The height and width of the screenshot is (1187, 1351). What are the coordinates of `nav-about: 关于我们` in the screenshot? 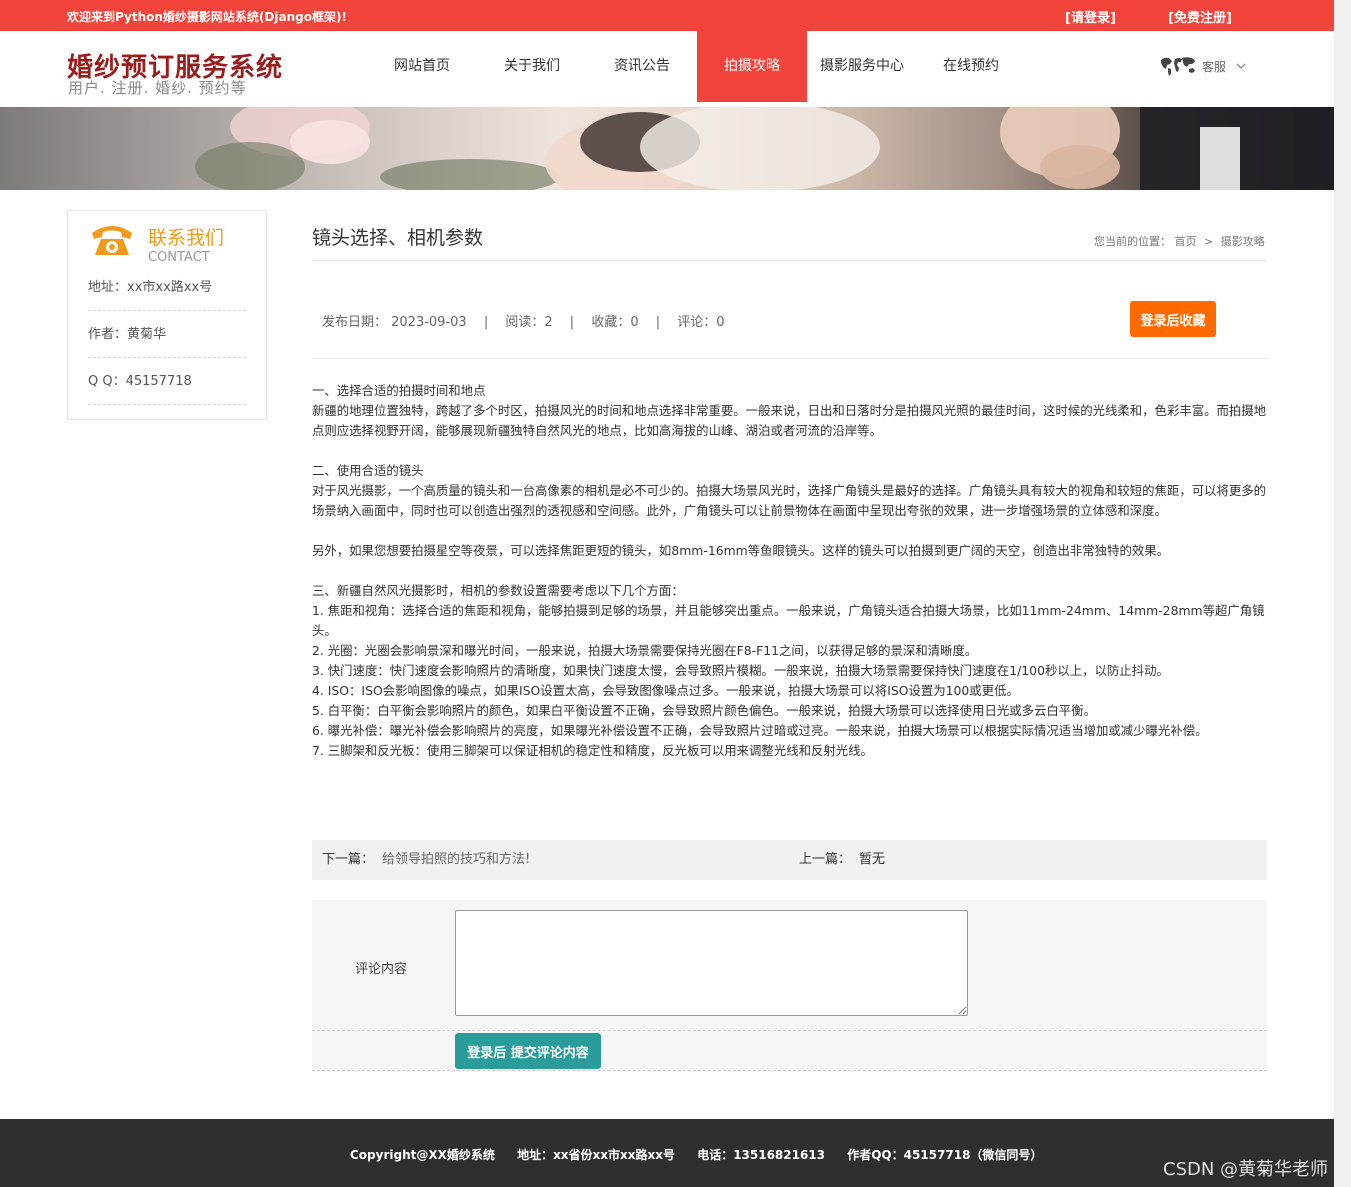 It's located at (532, 66).